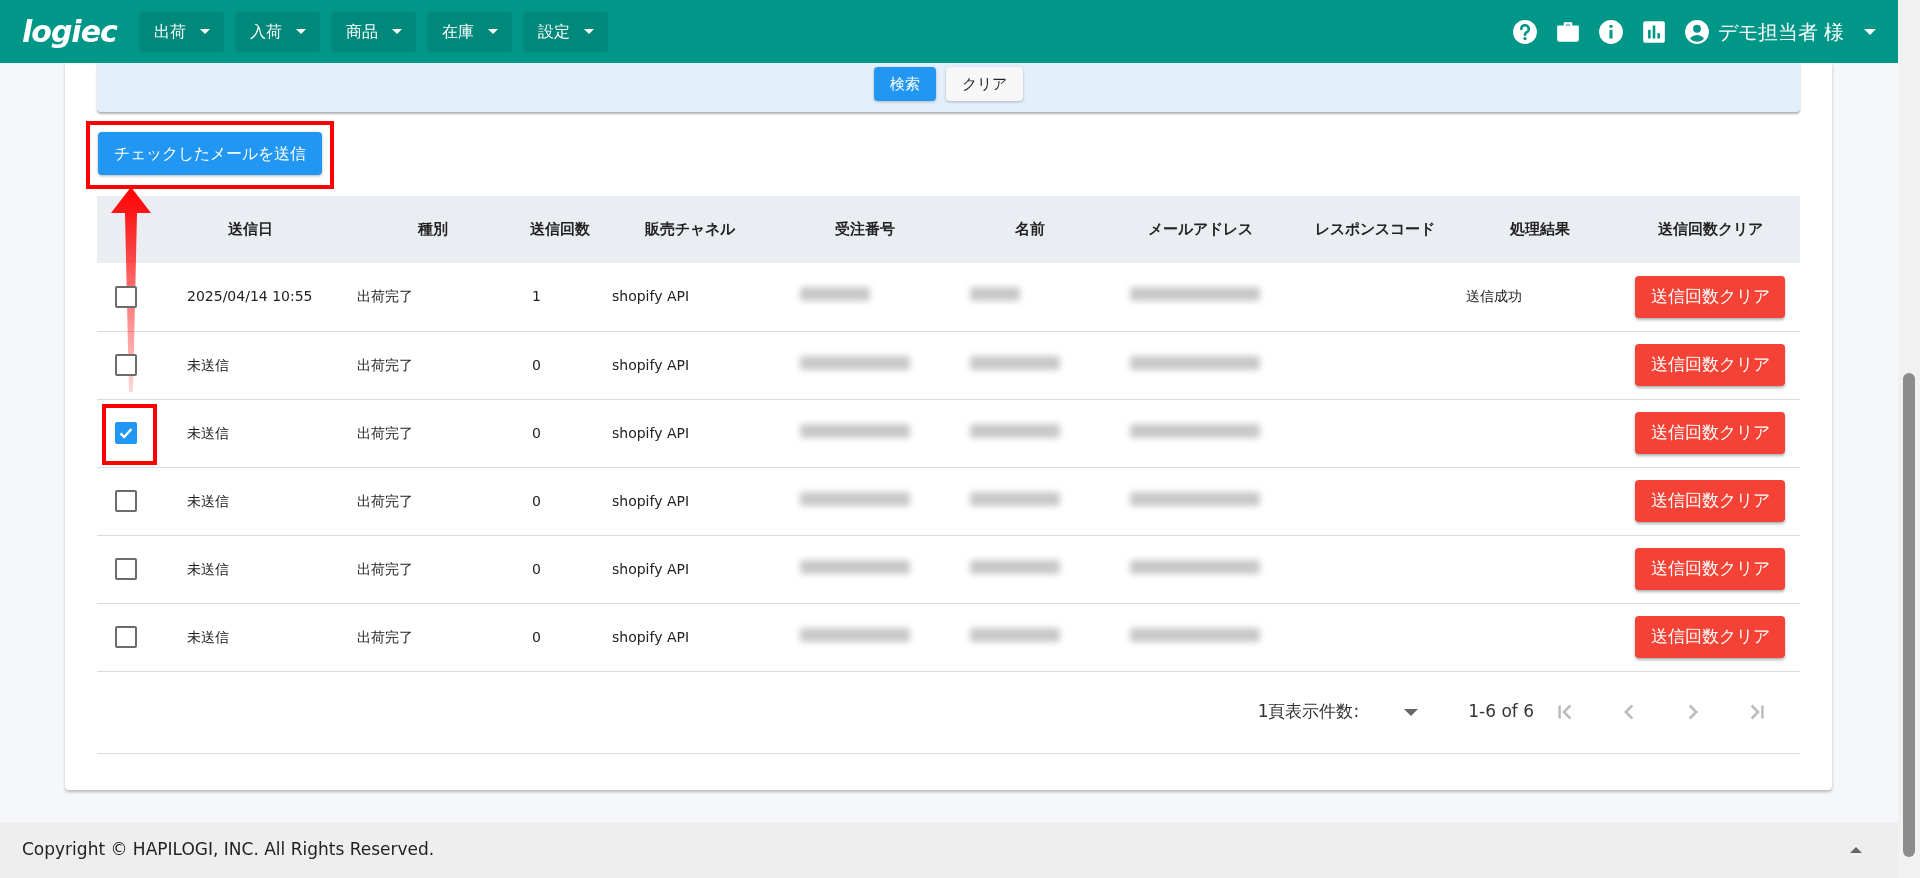 The height and width of the screenshot is (878, 1920). What do you see at coordinates (1375, 229) in the screenshot?
I see `column-header: レスポンスコード` at bounding box center [1375, 229].